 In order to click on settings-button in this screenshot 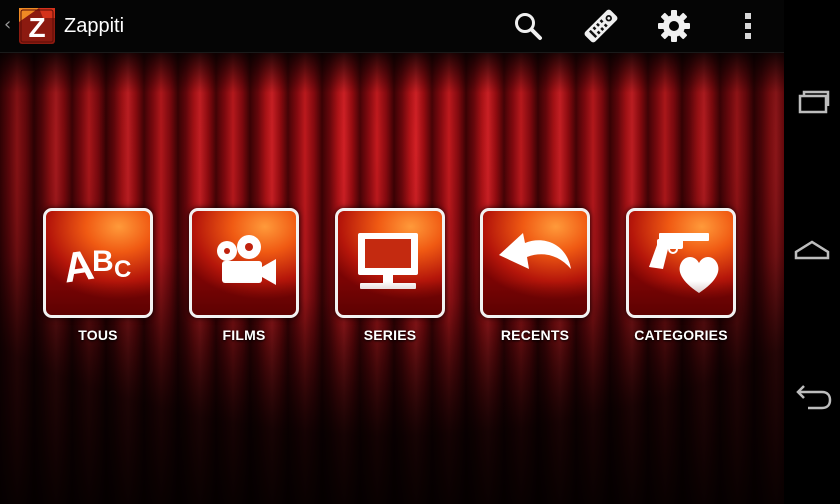, I will do `click(674, 26)`.